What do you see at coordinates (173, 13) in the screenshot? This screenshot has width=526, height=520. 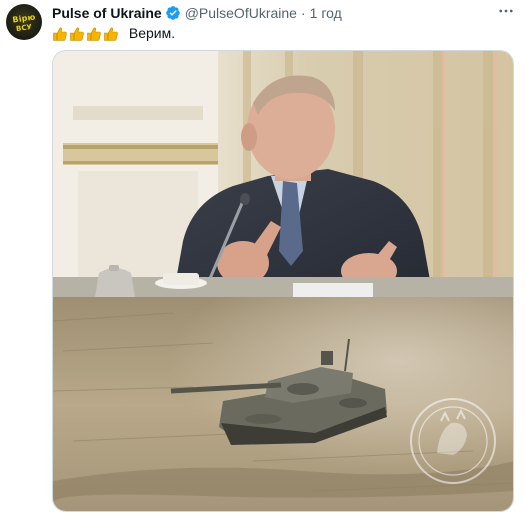 I see `verified-badge-icon` at bounding box center [173, 13].